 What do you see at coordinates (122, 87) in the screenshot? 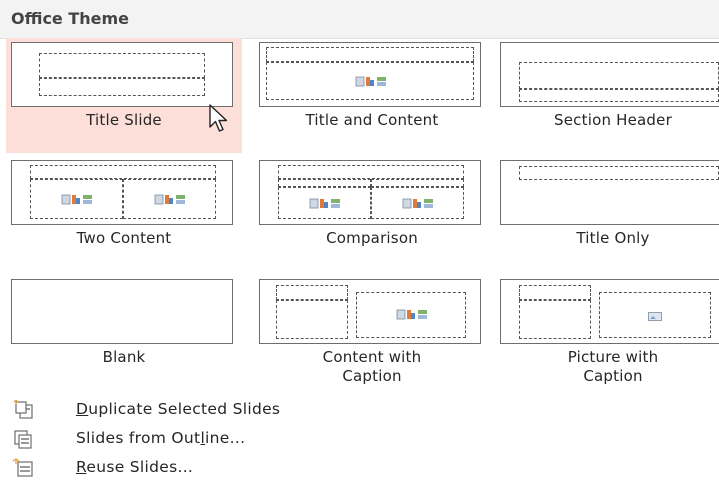
I see `subtitle-placeholder` at bounding box center [122, 87].